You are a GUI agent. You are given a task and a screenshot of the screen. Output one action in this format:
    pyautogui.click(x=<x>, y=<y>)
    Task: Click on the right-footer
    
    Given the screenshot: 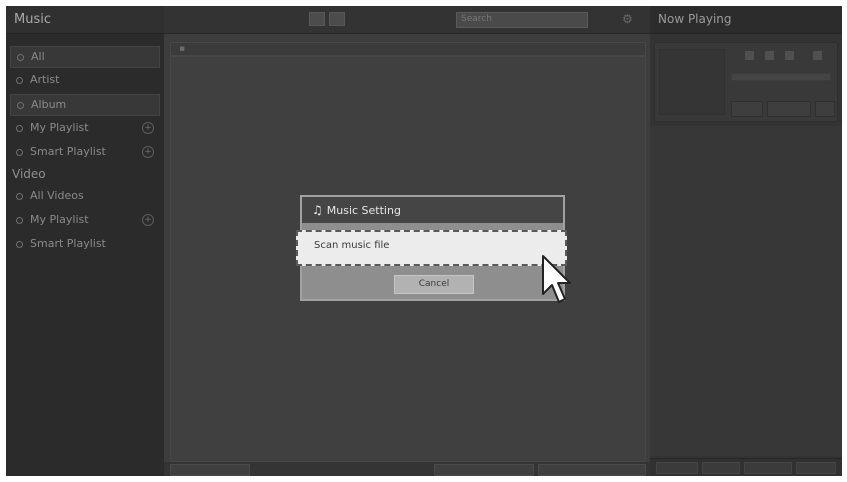 What is the action you would take?
    pyautogui.click(x=746, y=467)
    